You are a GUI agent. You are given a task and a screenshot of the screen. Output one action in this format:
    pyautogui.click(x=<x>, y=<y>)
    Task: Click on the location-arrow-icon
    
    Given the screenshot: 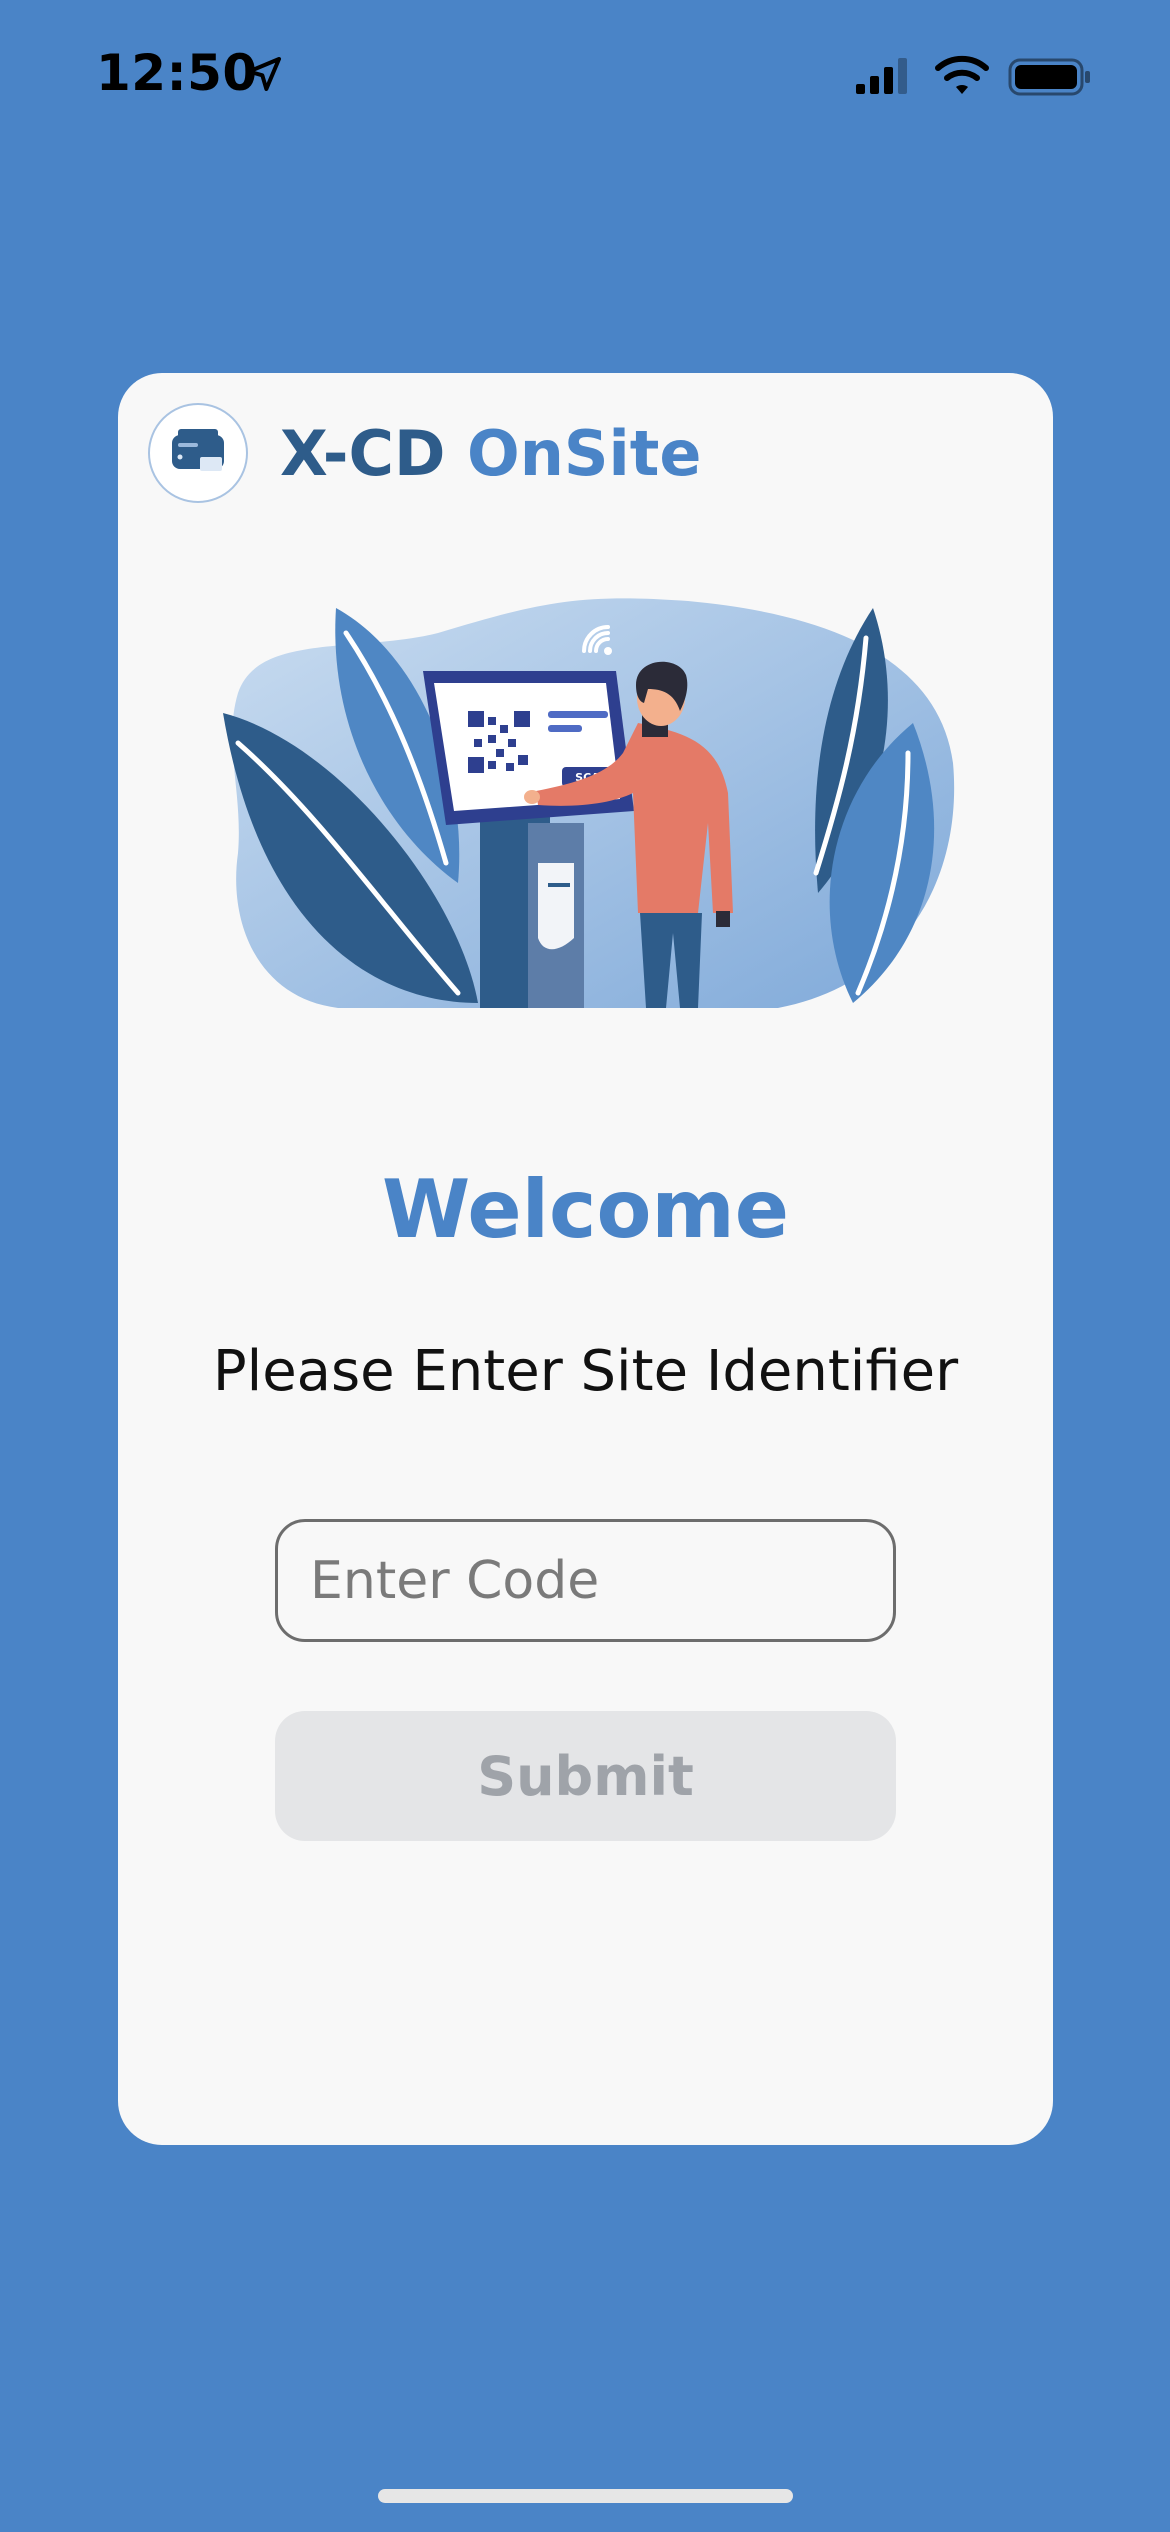 What is the action you would take?
    pyautogui.click(x=264, y=74)
    